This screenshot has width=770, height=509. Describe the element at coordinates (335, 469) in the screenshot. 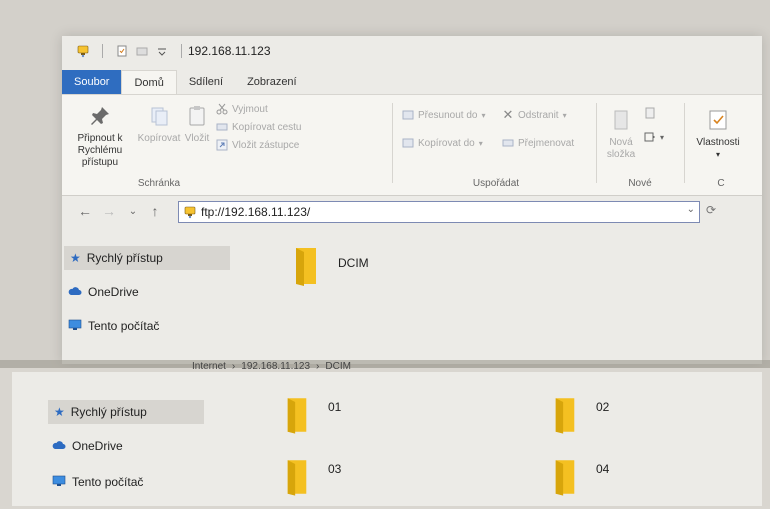

I see `folder-name: 03` at that location.